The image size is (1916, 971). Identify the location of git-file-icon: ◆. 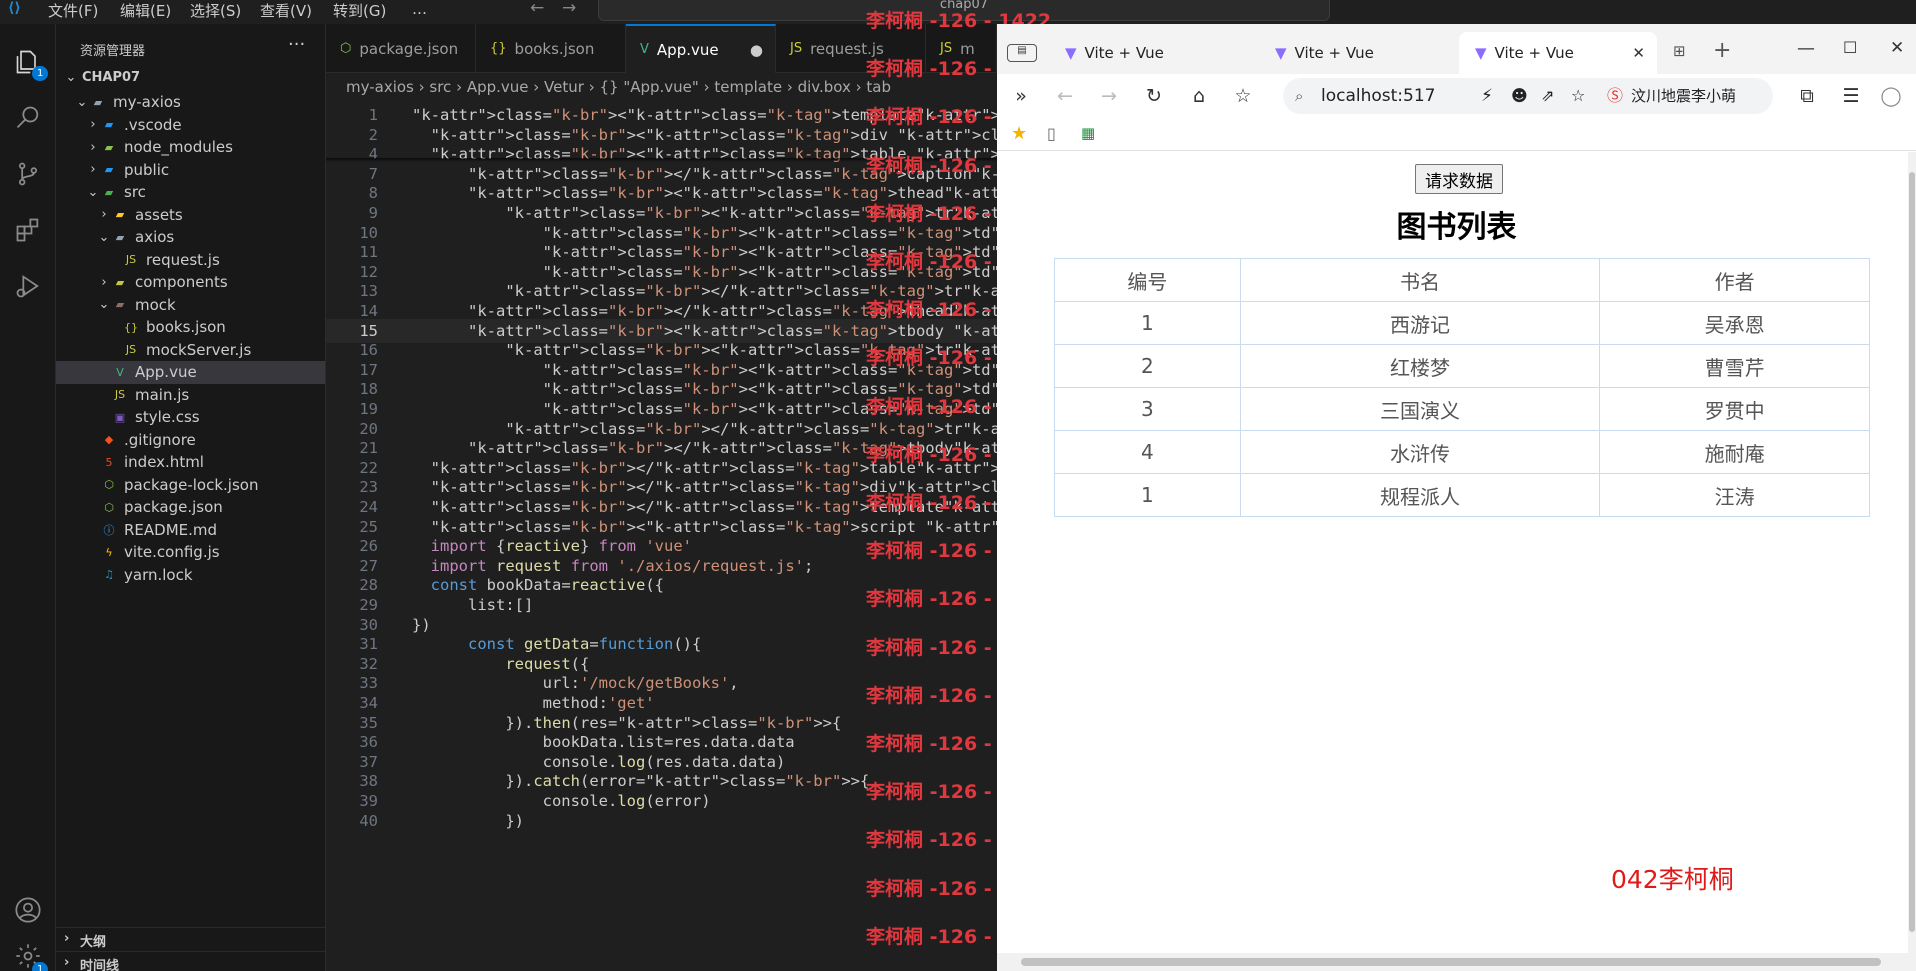
(109, 440).